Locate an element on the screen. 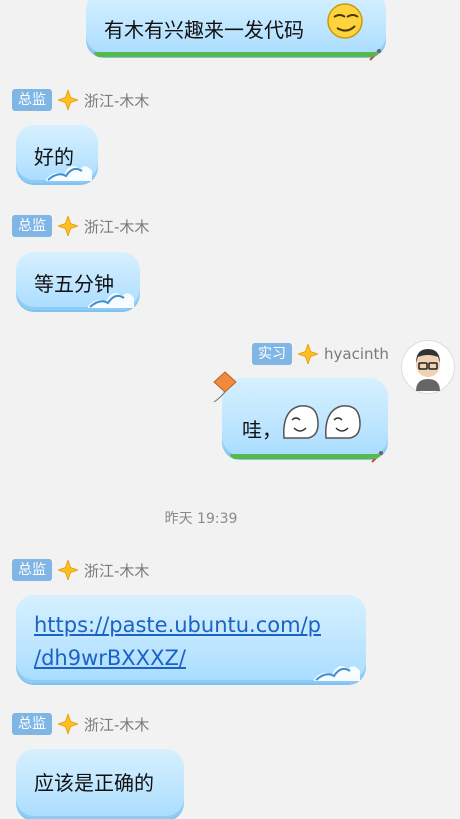 Image resolution: width=460 pixels, height=819 pixels. paste-link-line-1: https://paste.ubuntu.com/p is located at coordinates (200, 625).